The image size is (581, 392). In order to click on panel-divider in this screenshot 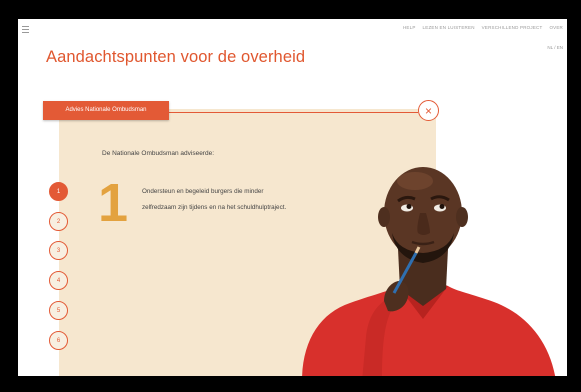, I will do `click(293, 112)`.